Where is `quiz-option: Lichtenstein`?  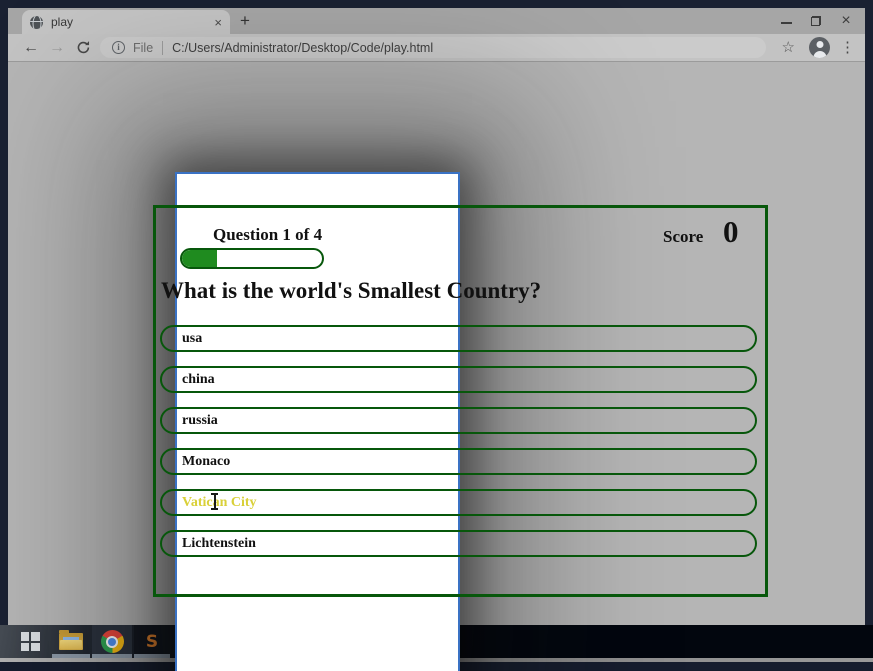
quiz-option: Lichtenstein is located at coordinates (458, 543).